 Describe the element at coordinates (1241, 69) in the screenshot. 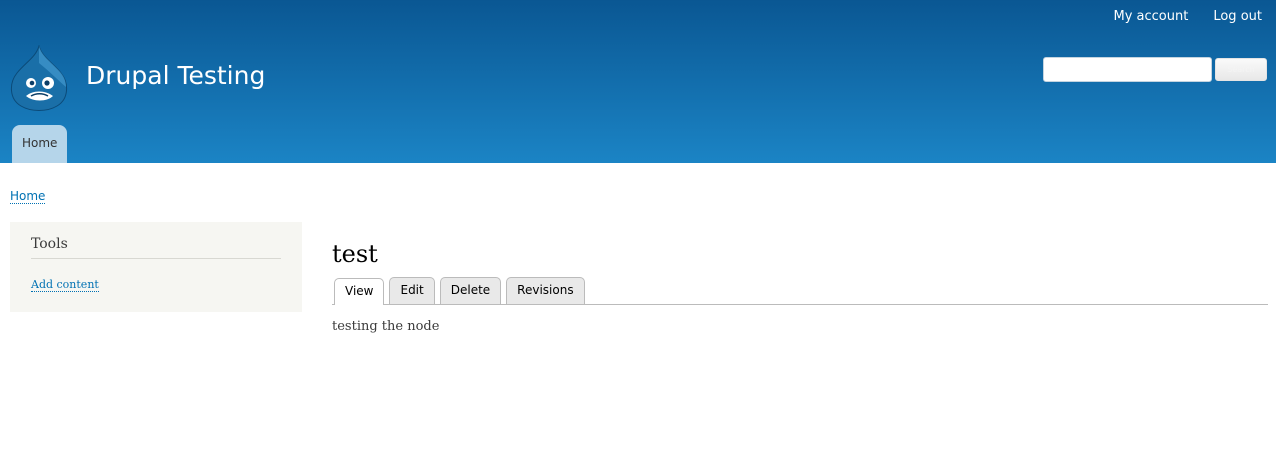

I see `search-button: Search` at that location.